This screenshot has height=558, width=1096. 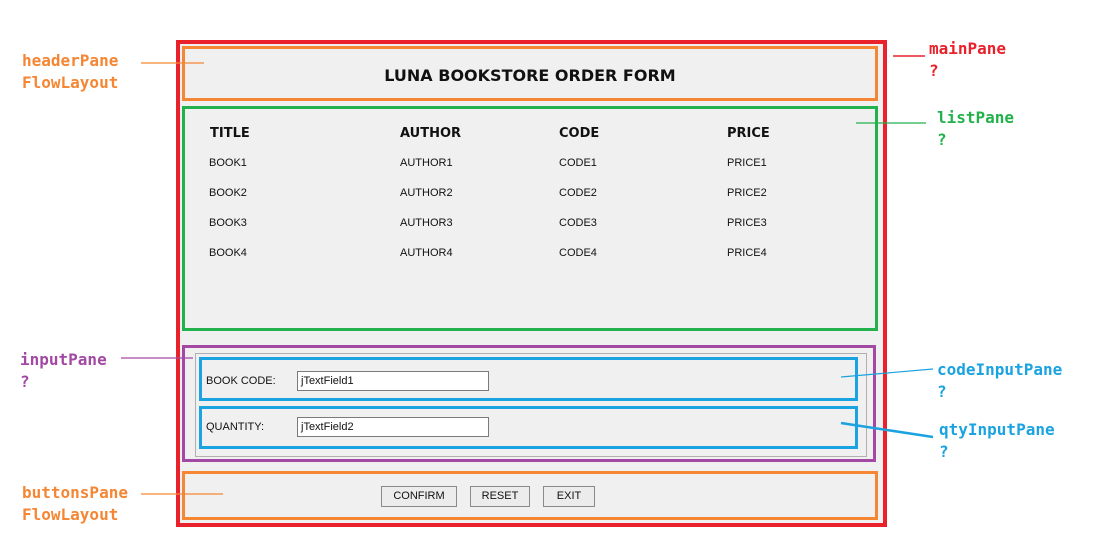 I want to click on book-code-label: BOOK CODE:, so click(x=241, y=381).